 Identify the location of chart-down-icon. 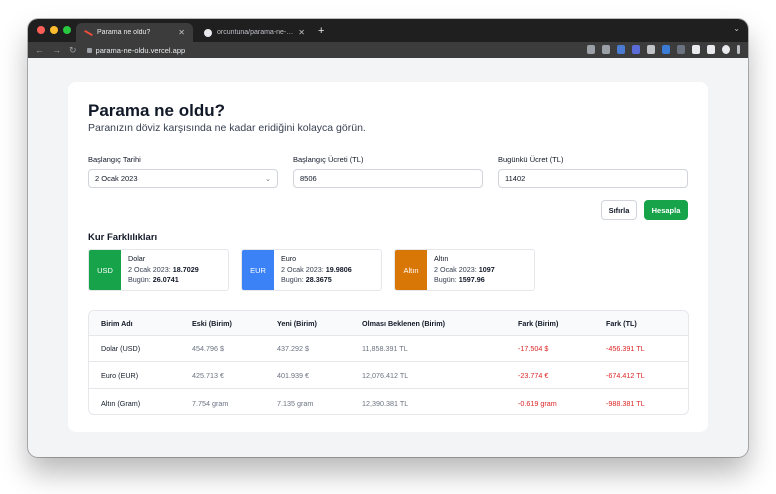
(88, 33).